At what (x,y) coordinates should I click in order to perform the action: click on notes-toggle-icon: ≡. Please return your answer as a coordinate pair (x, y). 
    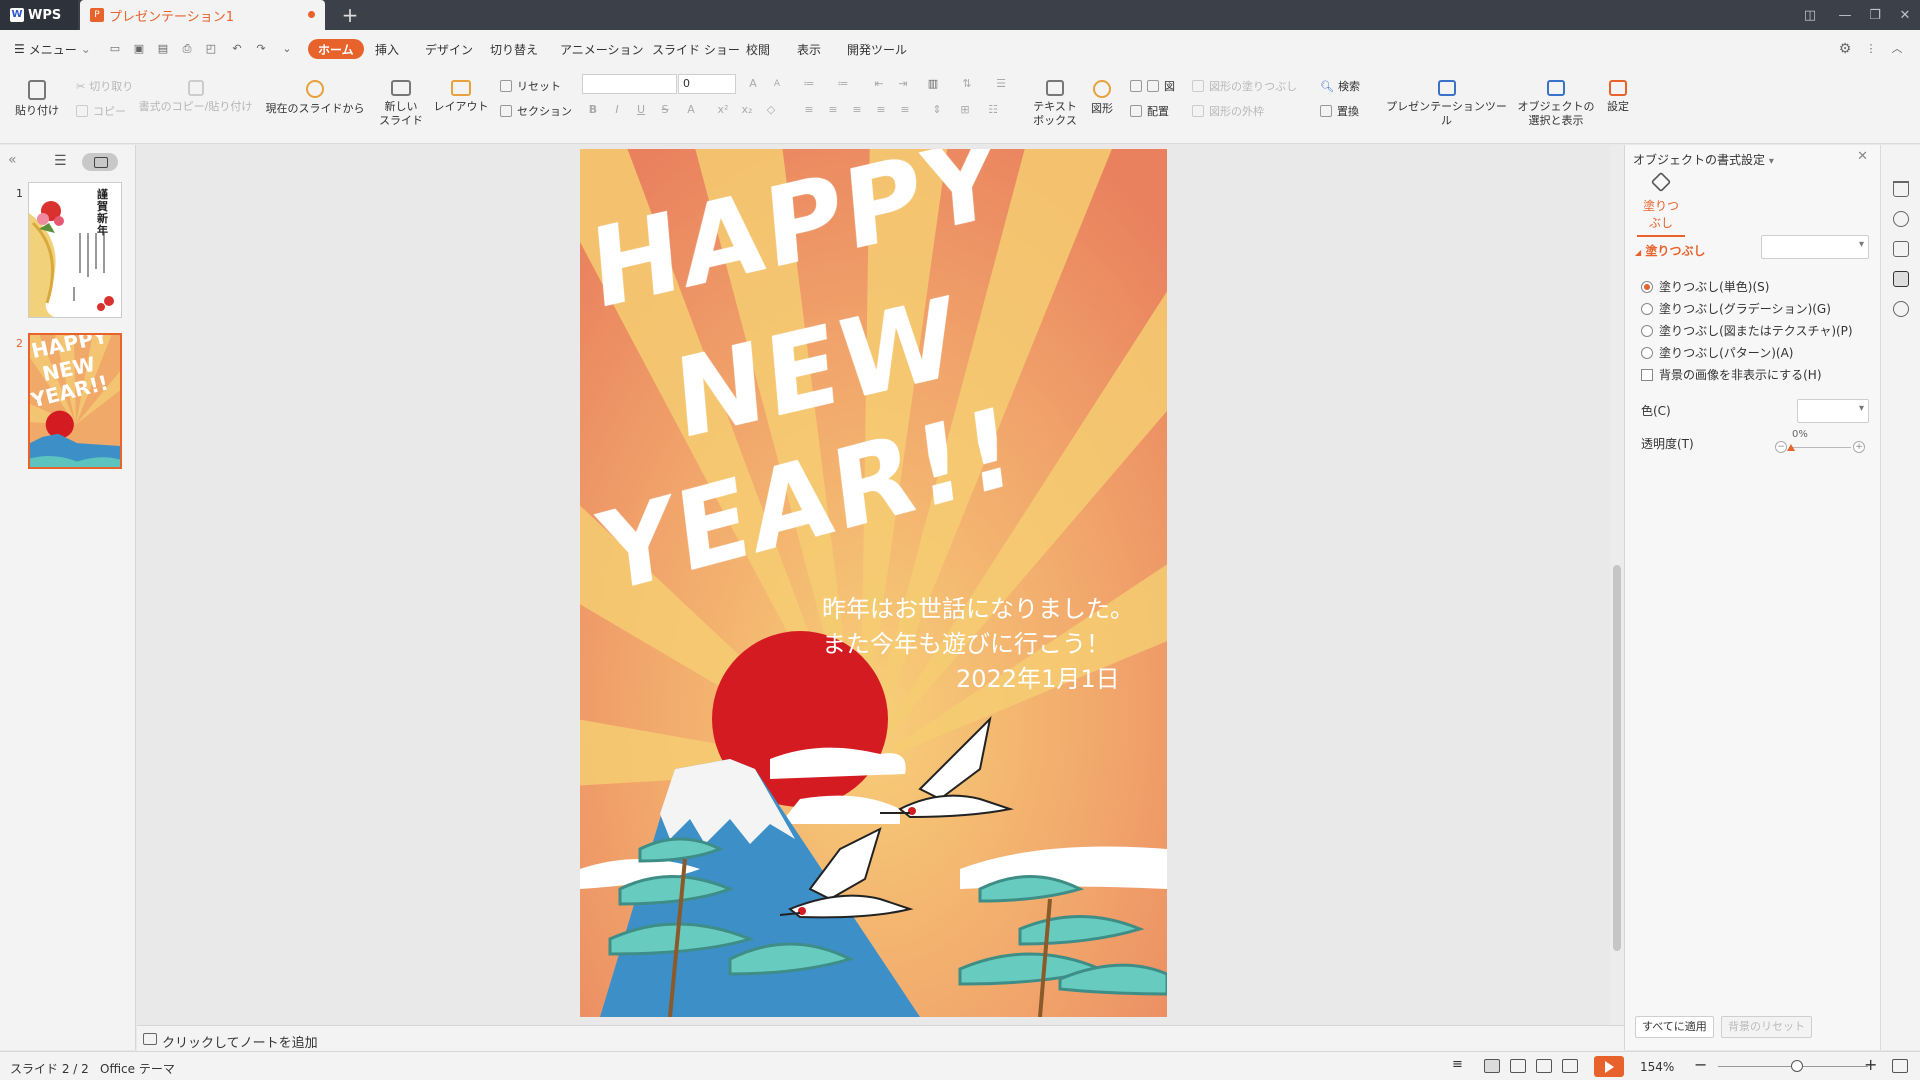
    Looking at the image, I should click on (1460, 1064).